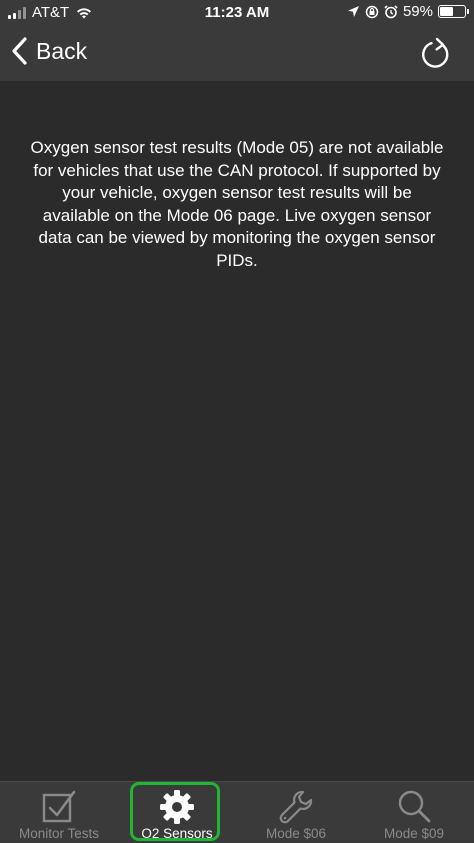 The height and width of the screenshot is (843, 474). I want to click on tab-mode-09: Mode $09, so click(414, 812).